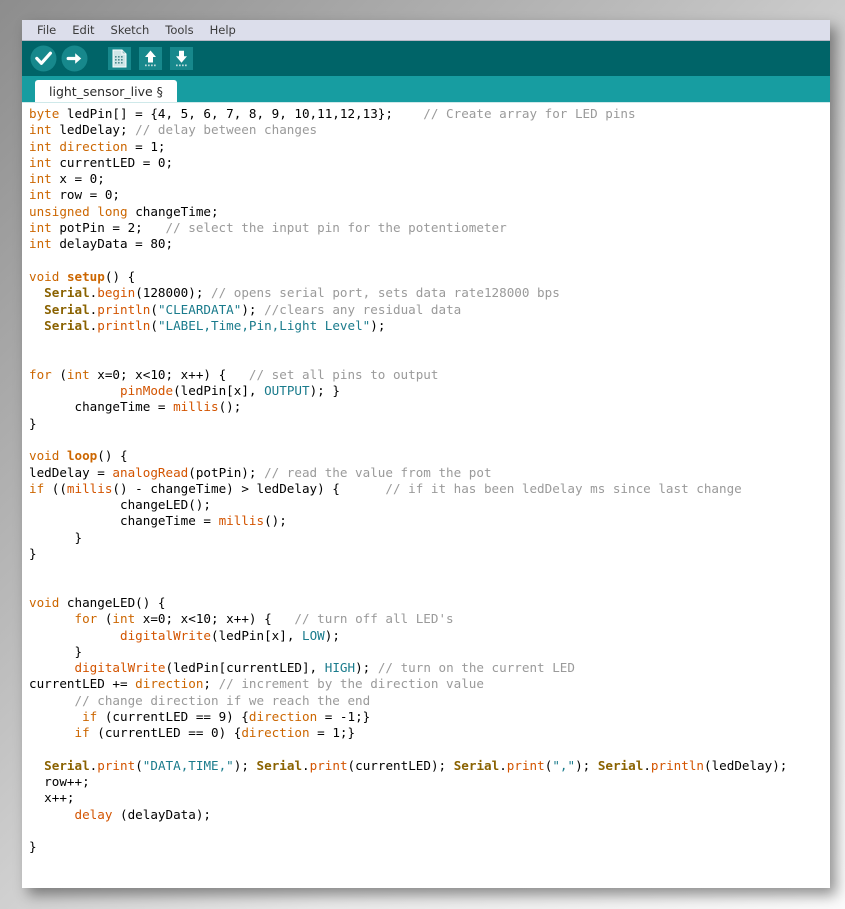 This screenshot has width=845, height=909. What do you see at coordinates (82, 276) in the screenshot?
I see `code-line: void setup() {` at bounding box center [82, 276].